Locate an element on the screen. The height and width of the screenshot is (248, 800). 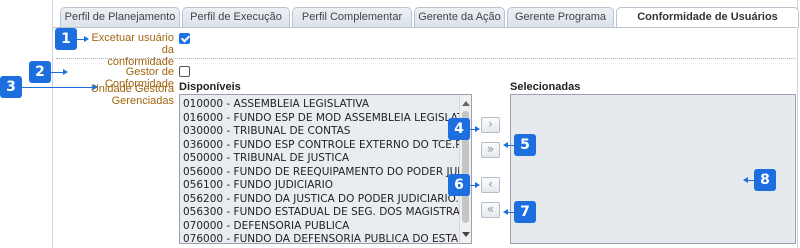
unidade-label: Unidade Gestora Gerenciadas is located at coordinates (132, 95).